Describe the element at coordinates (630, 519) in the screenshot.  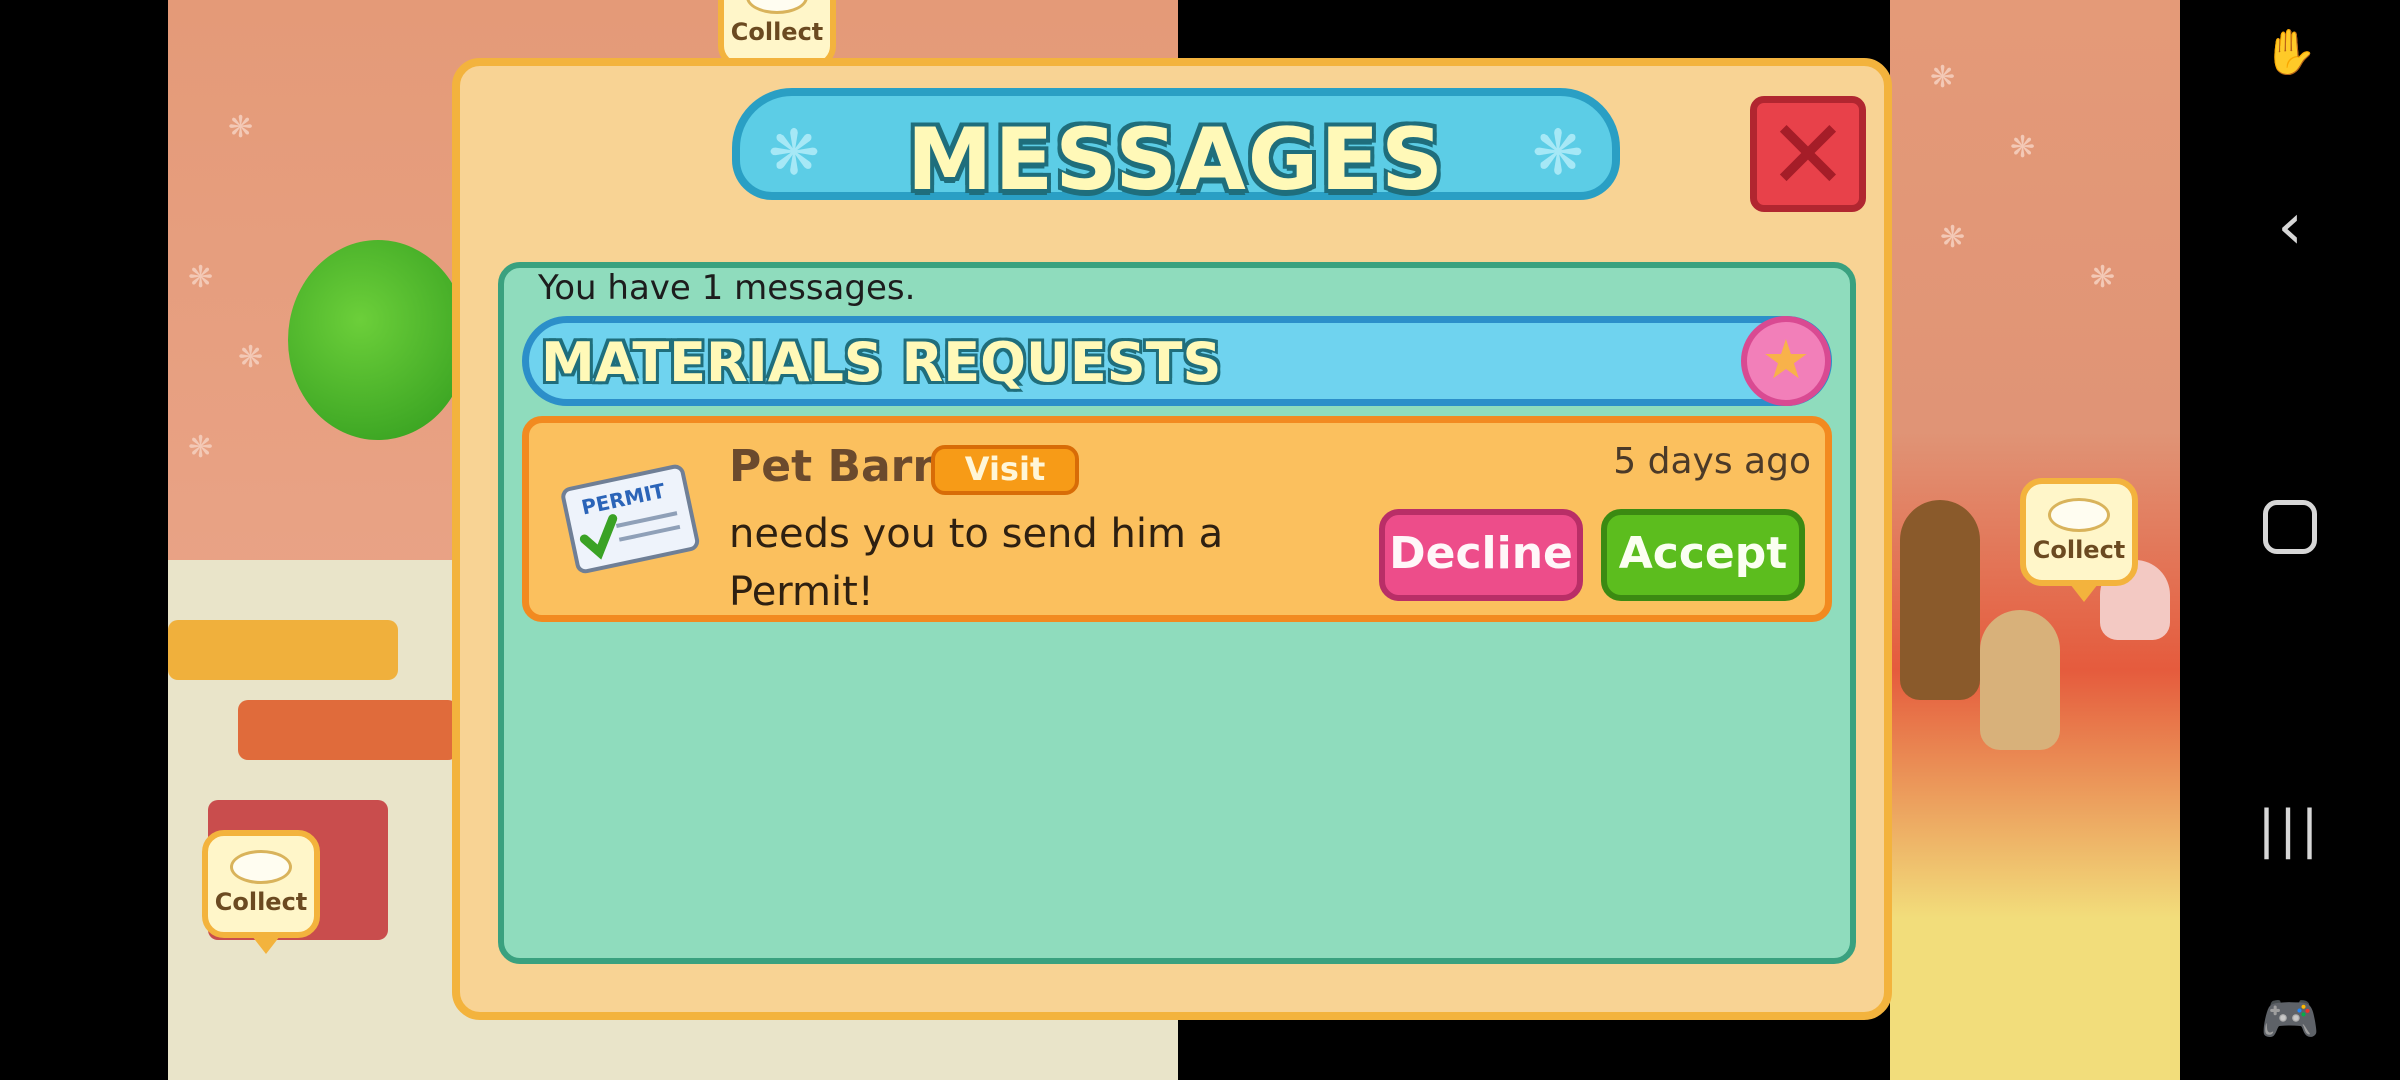
I see `permit-icon: PERMIT` at that location.